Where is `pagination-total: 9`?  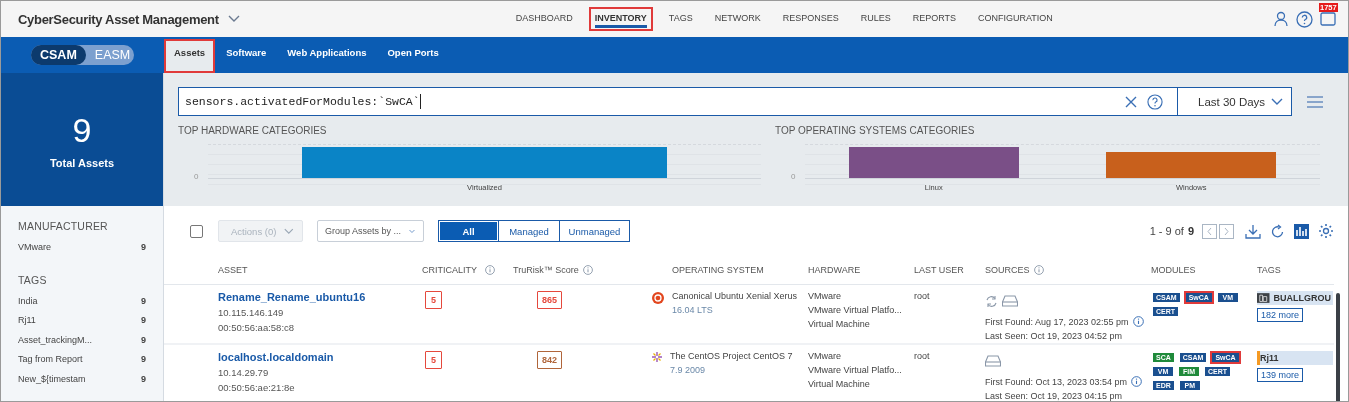
pagination-total: 9 is located at coordinates (1190, 231).